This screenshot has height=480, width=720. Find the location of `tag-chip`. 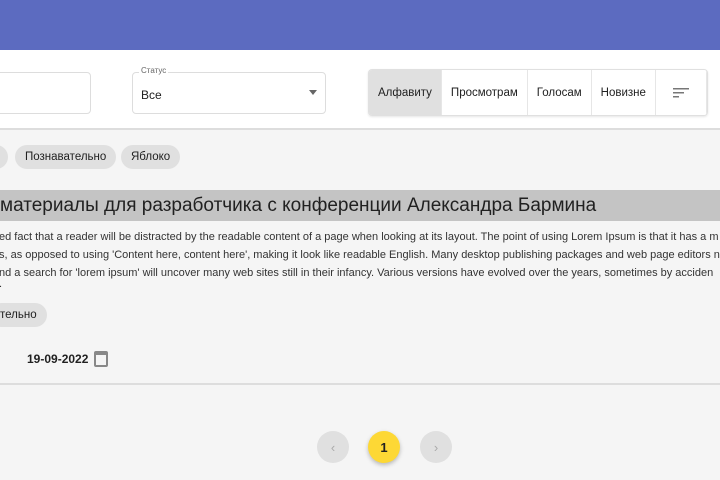

tag-chip is located at coordinates (4, 157).